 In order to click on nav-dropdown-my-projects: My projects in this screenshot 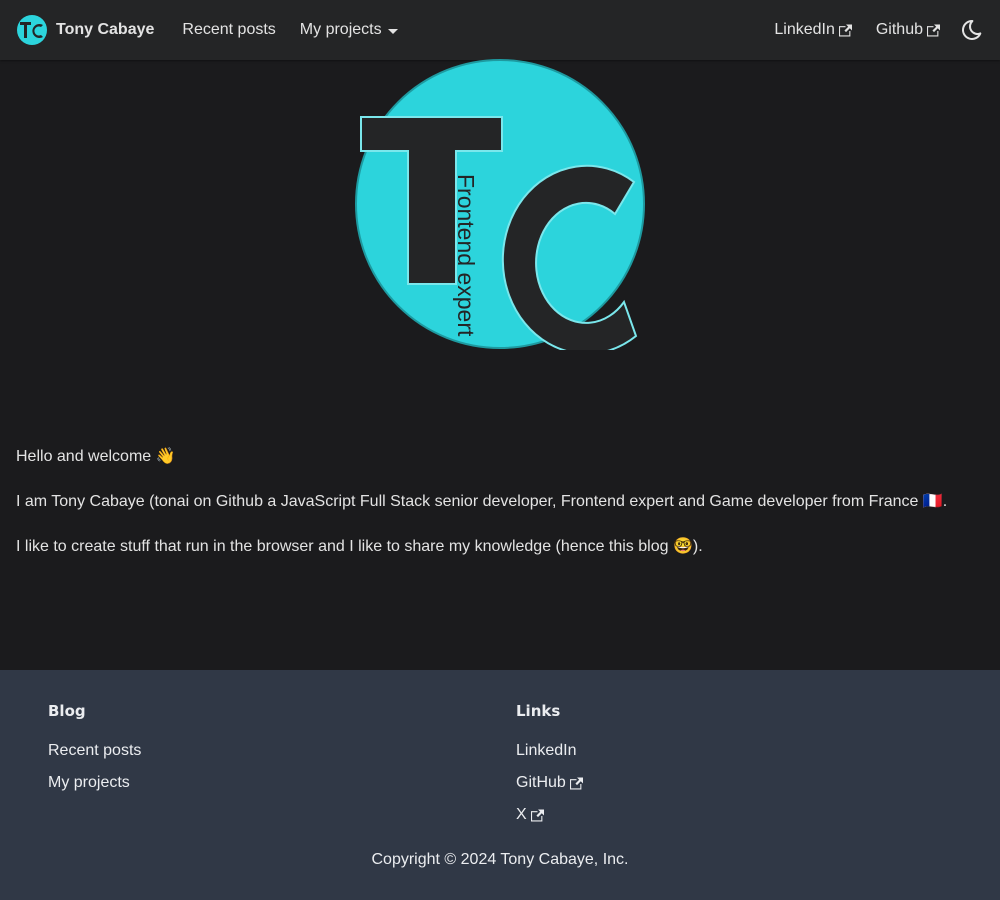, I will do `click(349, 30)`.